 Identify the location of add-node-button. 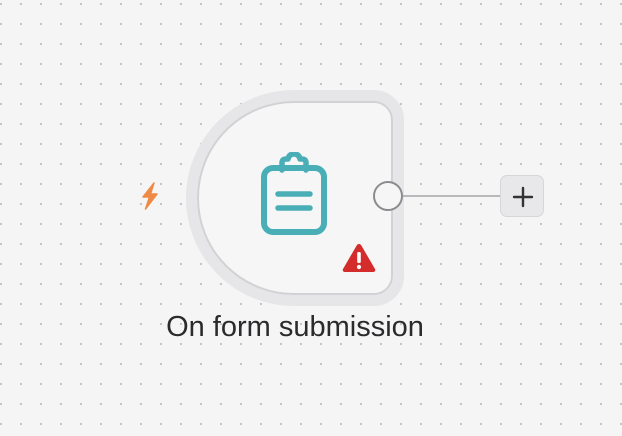
(522, 196).